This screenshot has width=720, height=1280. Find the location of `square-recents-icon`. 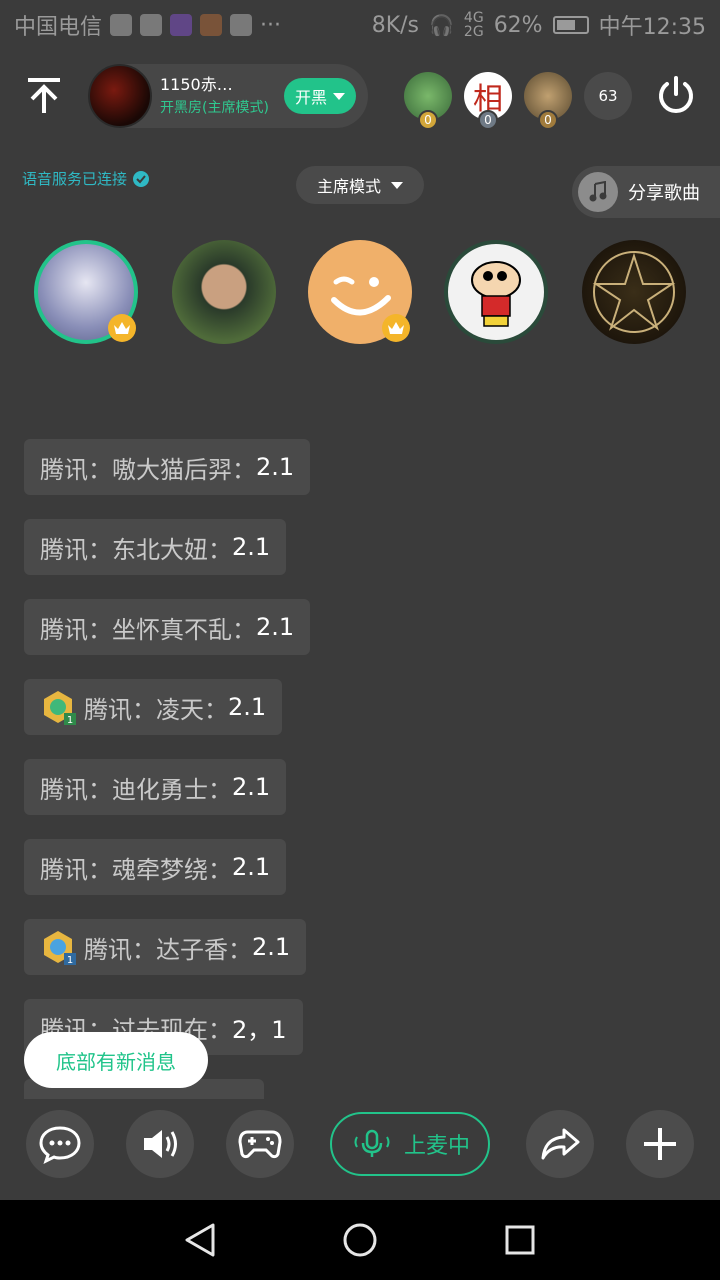

square-recents-icon is located at coordinates (520, 1240).